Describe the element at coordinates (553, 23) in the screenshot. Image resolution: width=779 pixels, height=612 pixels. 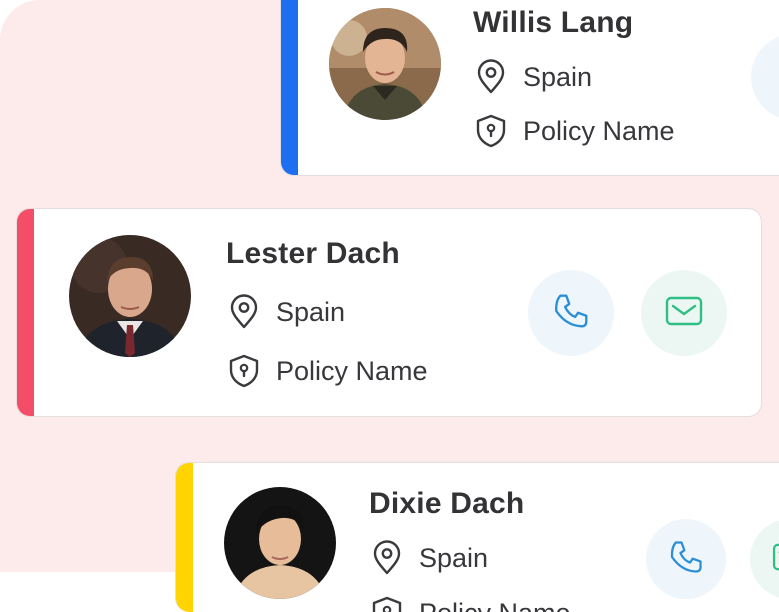
I see `contact-name: Willis Lang` at that location.